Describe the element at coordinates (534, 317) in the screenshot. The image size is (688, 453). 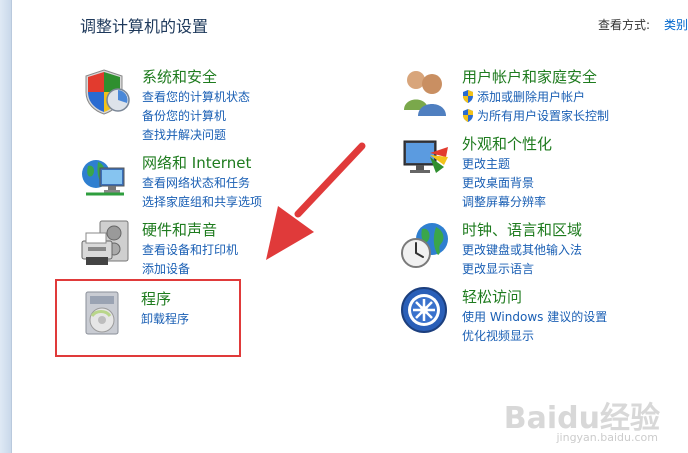
I see `link-windows-recommended-settings: 使用 Windows 建议的设置` at that location.